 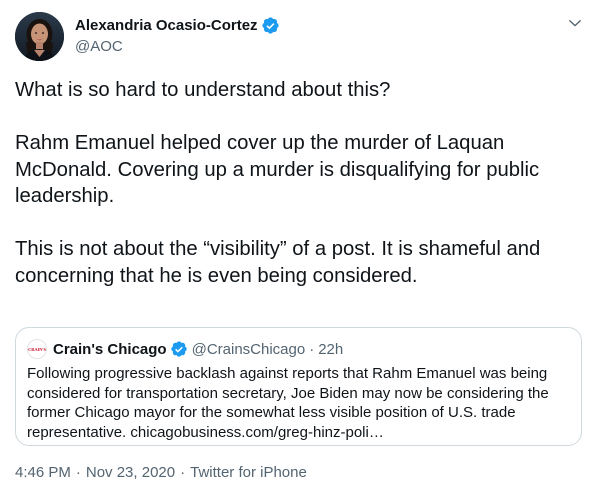 I want to click on quoted-author-handle: @CrainsChicago, so click(x=249, y=349).